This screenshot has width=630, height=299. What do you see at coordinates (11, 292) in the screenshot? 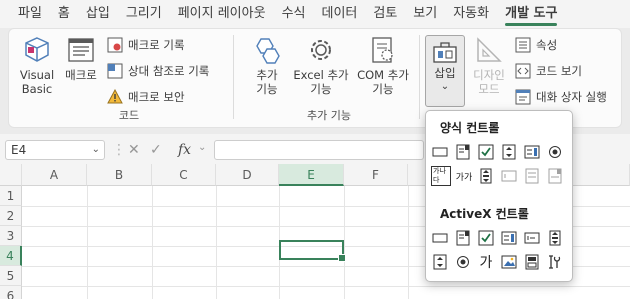
I see `row-header: 6` at bounding box center [11, 292].